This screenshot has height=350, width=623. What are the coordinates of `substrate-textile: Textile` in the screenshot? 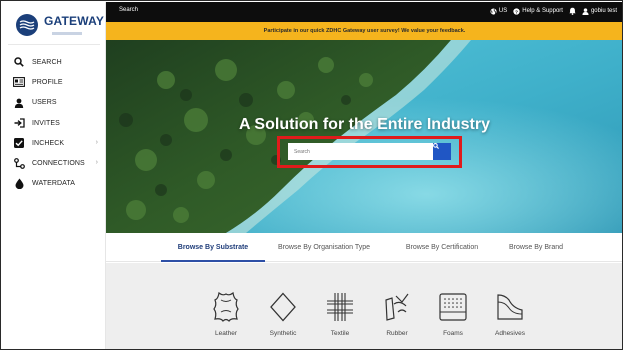 It's located at (340, 312).